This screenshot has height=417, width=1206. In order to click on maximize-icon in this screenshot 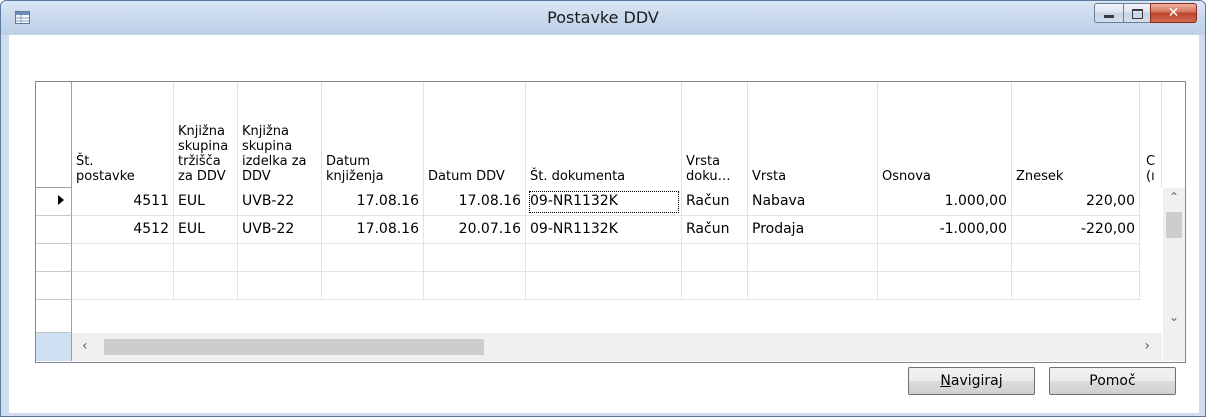, I will do `click(1137, 14)`.